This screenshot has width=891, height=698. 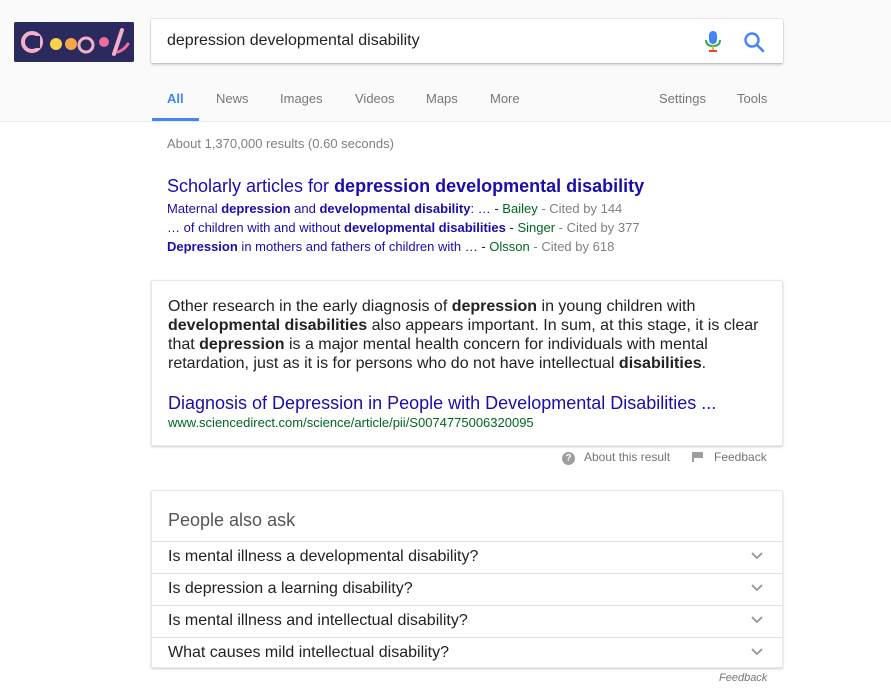 I want to click on snippet-feedback-link: Feedback, so click(x=740, y=457).